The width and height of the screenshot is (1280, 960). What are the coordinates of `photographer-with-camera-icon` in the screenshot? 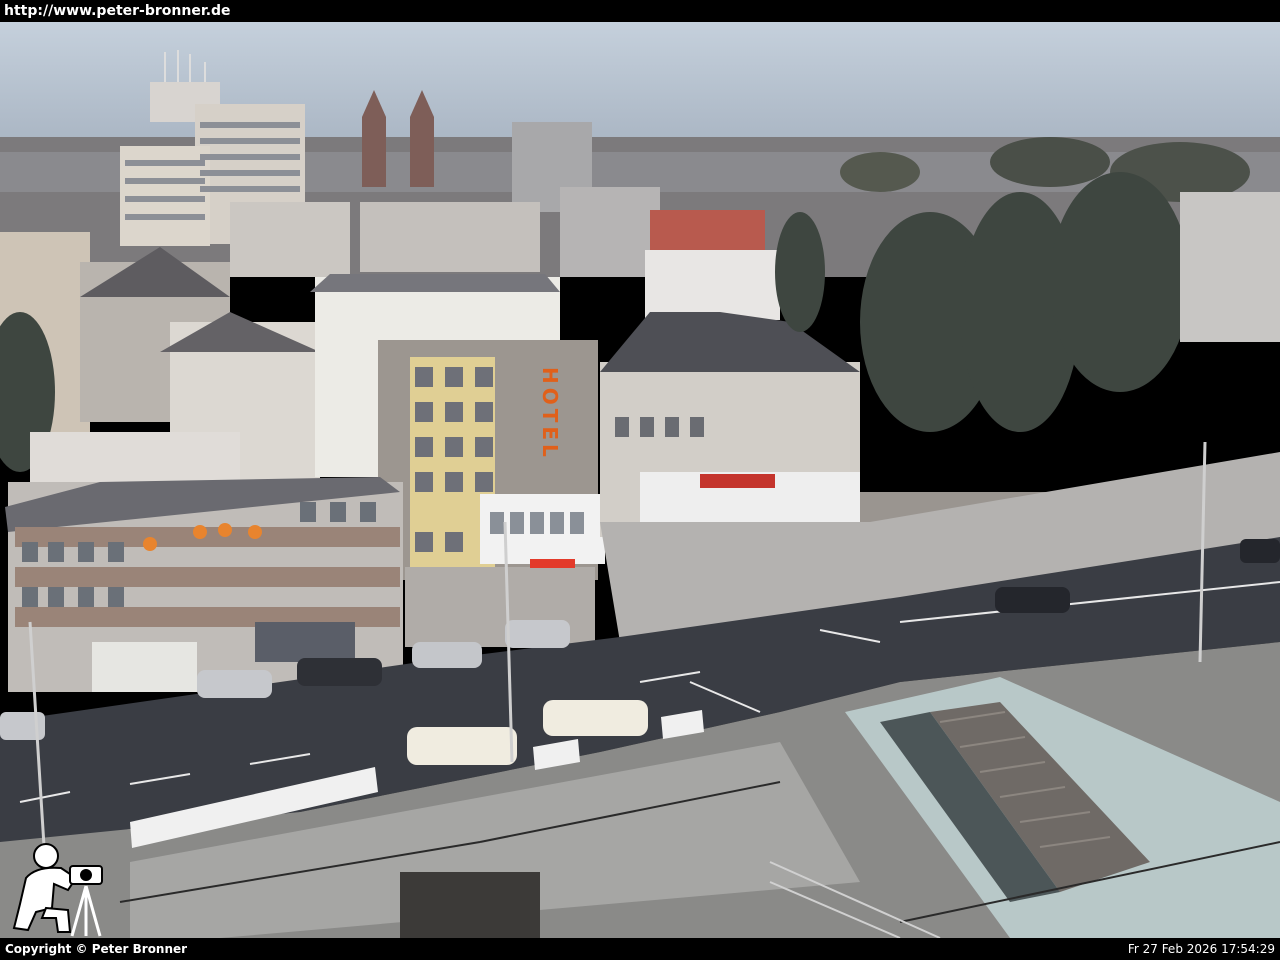 It's located at (57, 890).